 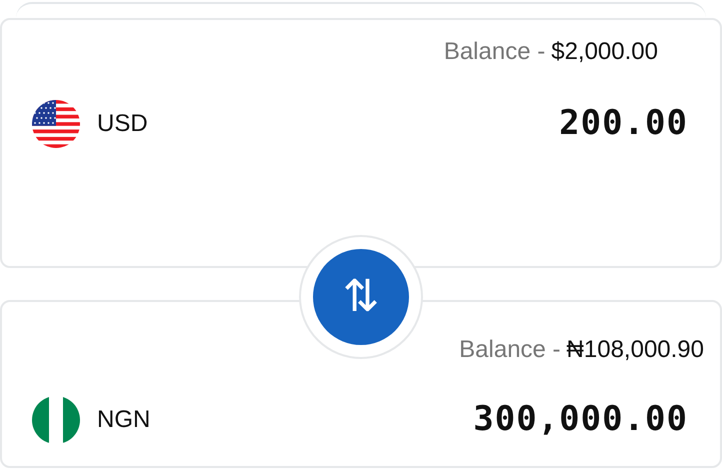 I want to click on balance-amount: ₦108,000.90, so click(x=635, y=350).